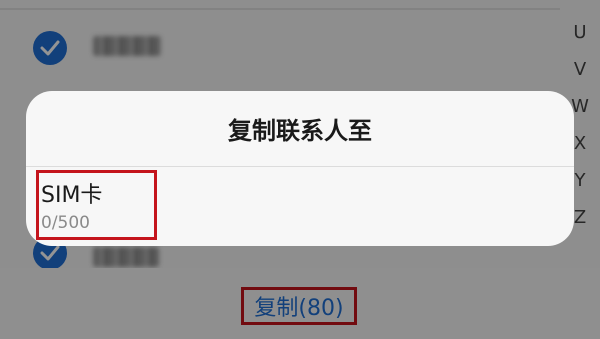 The width and height of the screenshot is (600, 339). I want to click on dialog-title: 复制联系人至, so click(300, 131).